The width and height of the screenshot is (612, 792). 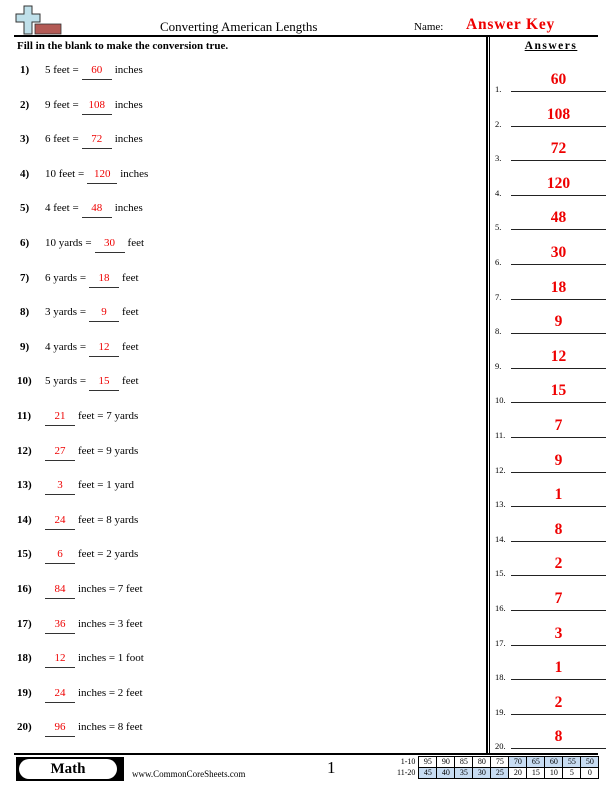 I want to click on name-value: Answer Key, so click(x=511, y=24).